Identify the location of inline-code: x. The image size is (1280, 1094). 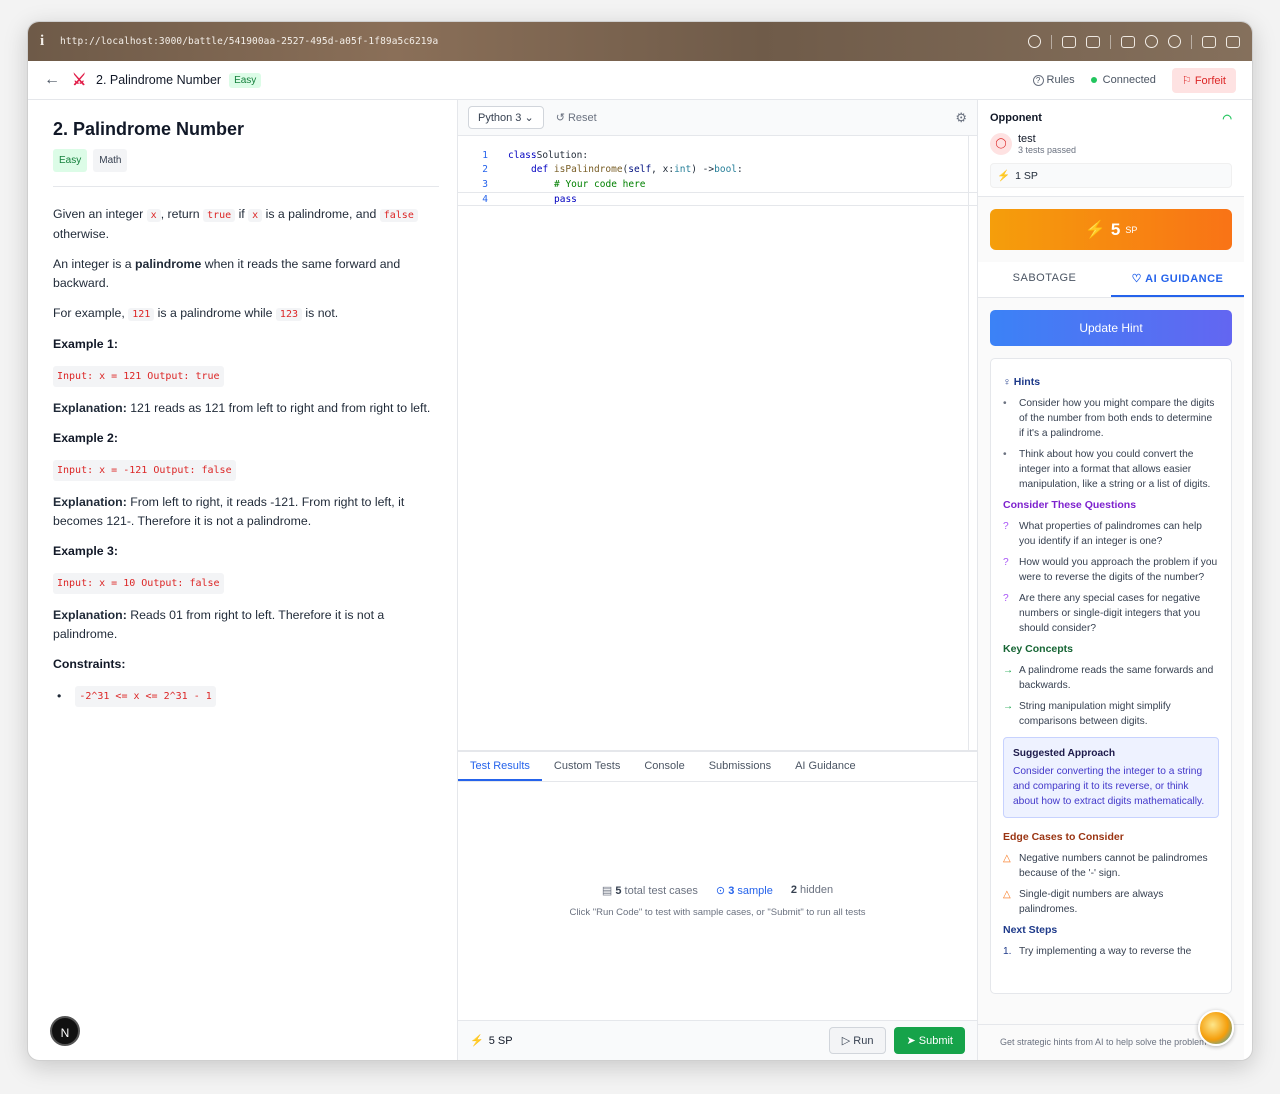
(255, 215).